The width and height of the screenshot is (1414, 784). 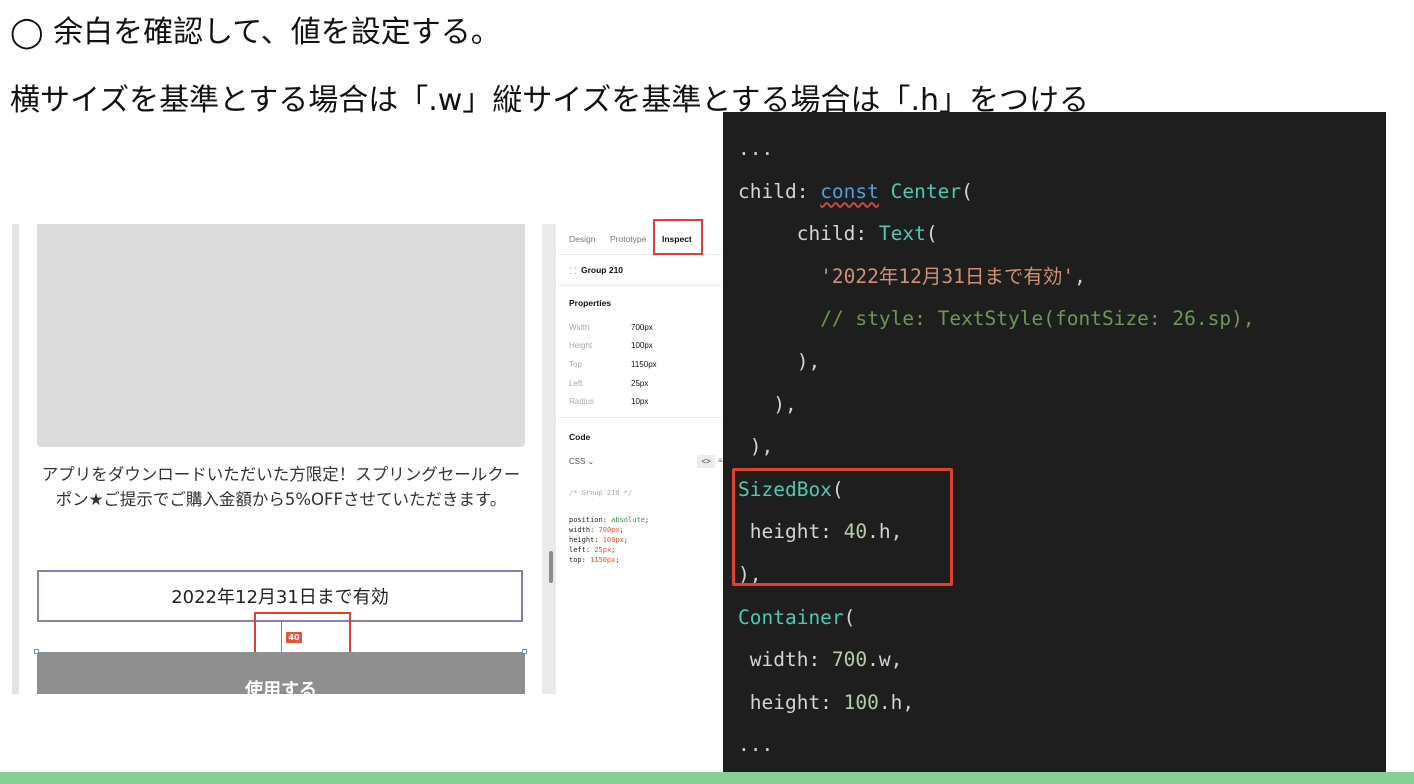 What do you see at coordinates (628, 239) in the screenshot?
I see `tab-prototype: Prototype` at bounding box center [628, 239].